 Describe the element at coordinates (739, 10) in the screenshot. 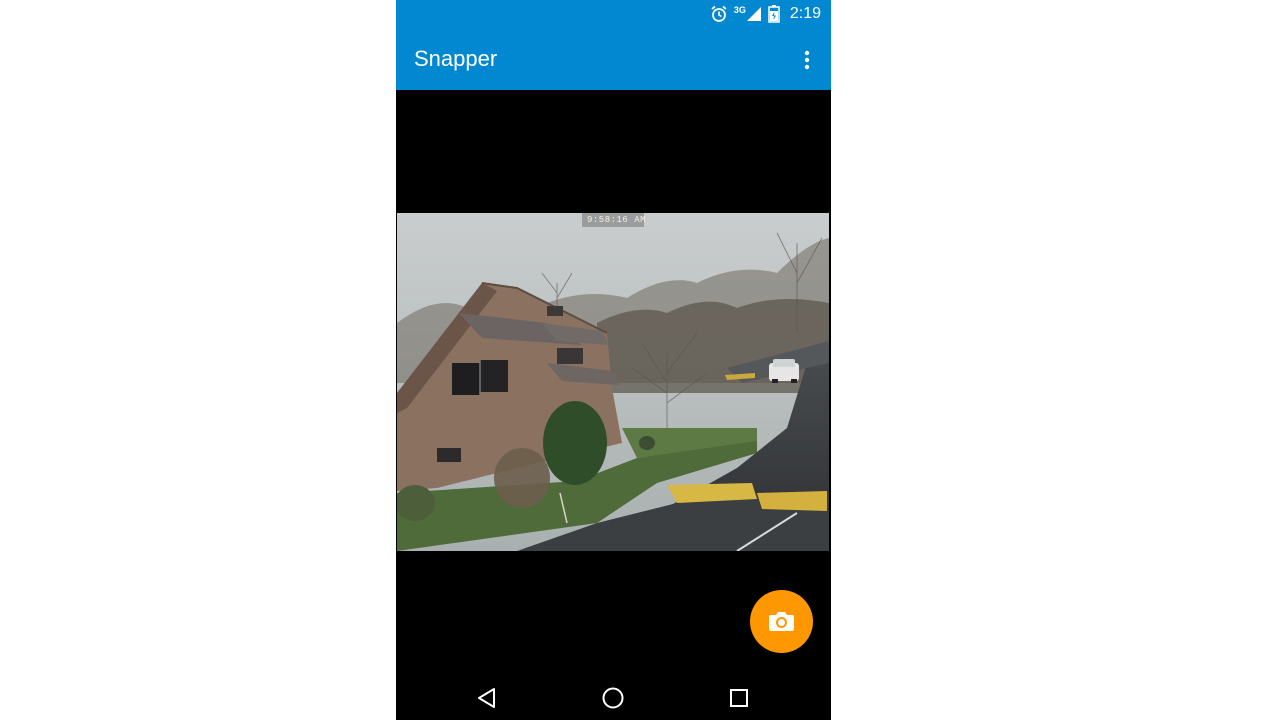

I see `network-type-label: 3G` at that location.